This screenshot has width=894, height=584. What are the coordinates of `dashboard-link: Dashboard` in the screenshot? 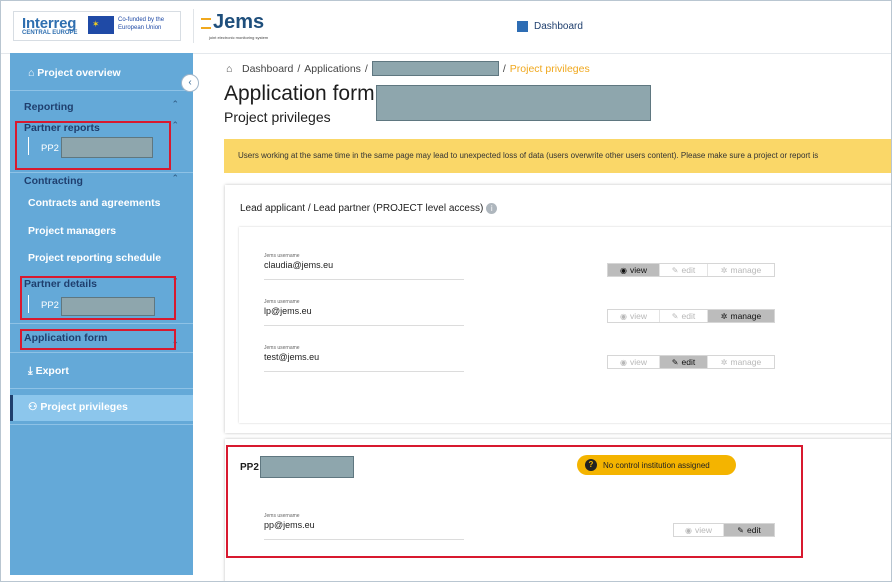 It's located at (550, 26).